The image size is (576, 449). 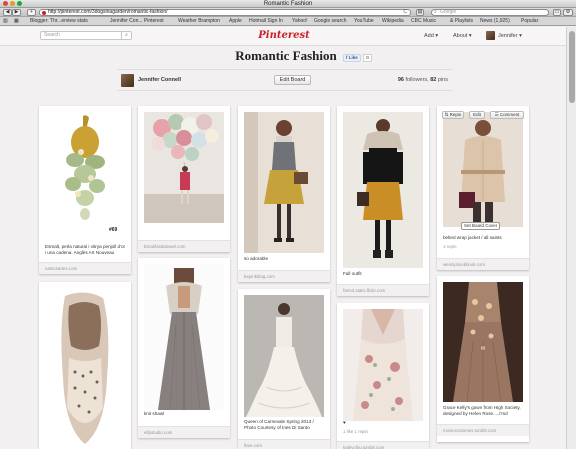 I want to click on pin-source: bepinkblog.com, so click(x=284, y=276).